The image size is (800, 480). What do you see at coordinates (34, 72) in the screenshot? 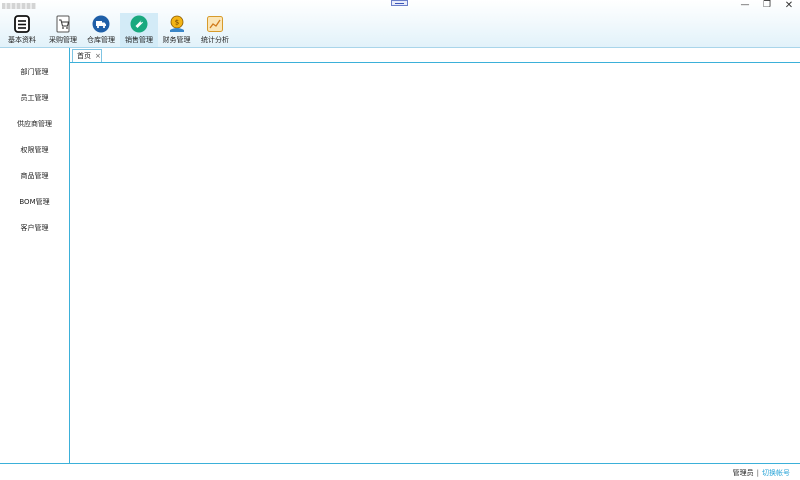
I see `sidebar-item-department: 部门管理` at bounding box center [34, 72].